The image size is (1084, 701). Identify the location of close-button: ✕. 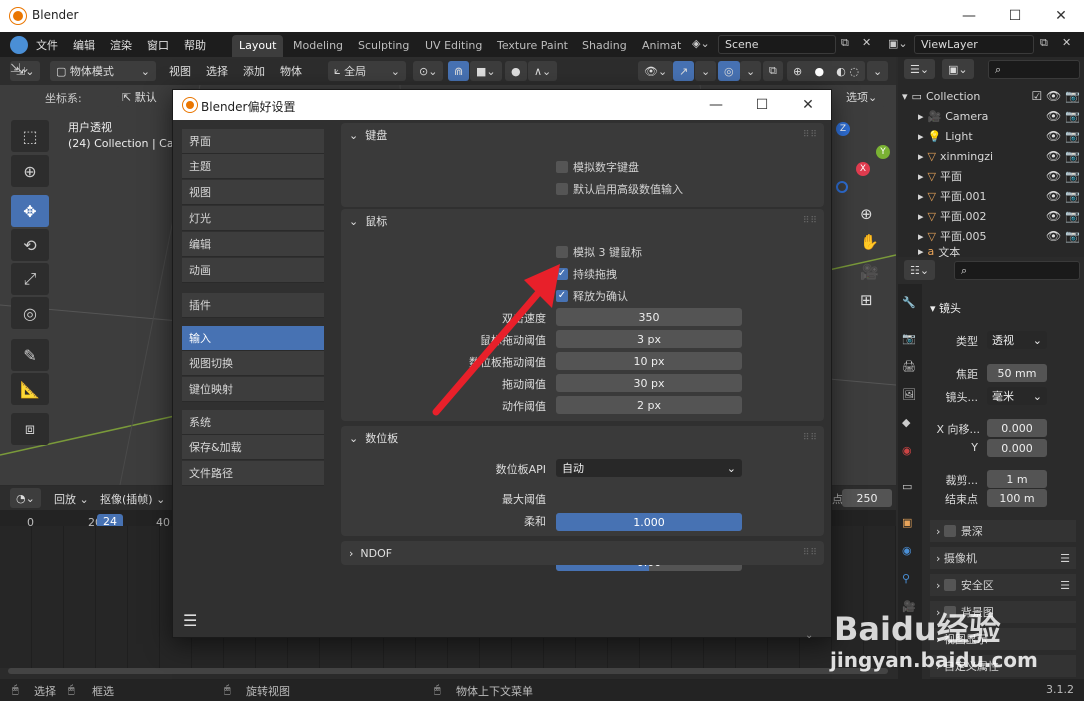
(1061, 16).